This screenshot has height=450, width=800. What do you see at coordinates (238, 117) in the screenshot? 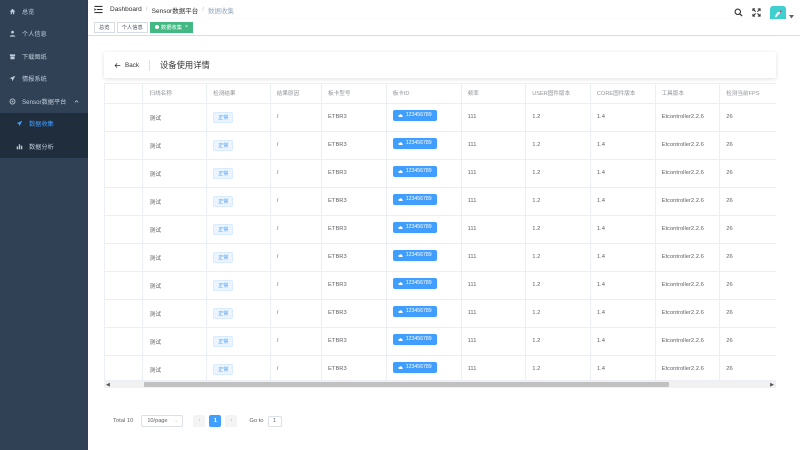
I see `cell-status: 正常` at bounding box center [238, 117].